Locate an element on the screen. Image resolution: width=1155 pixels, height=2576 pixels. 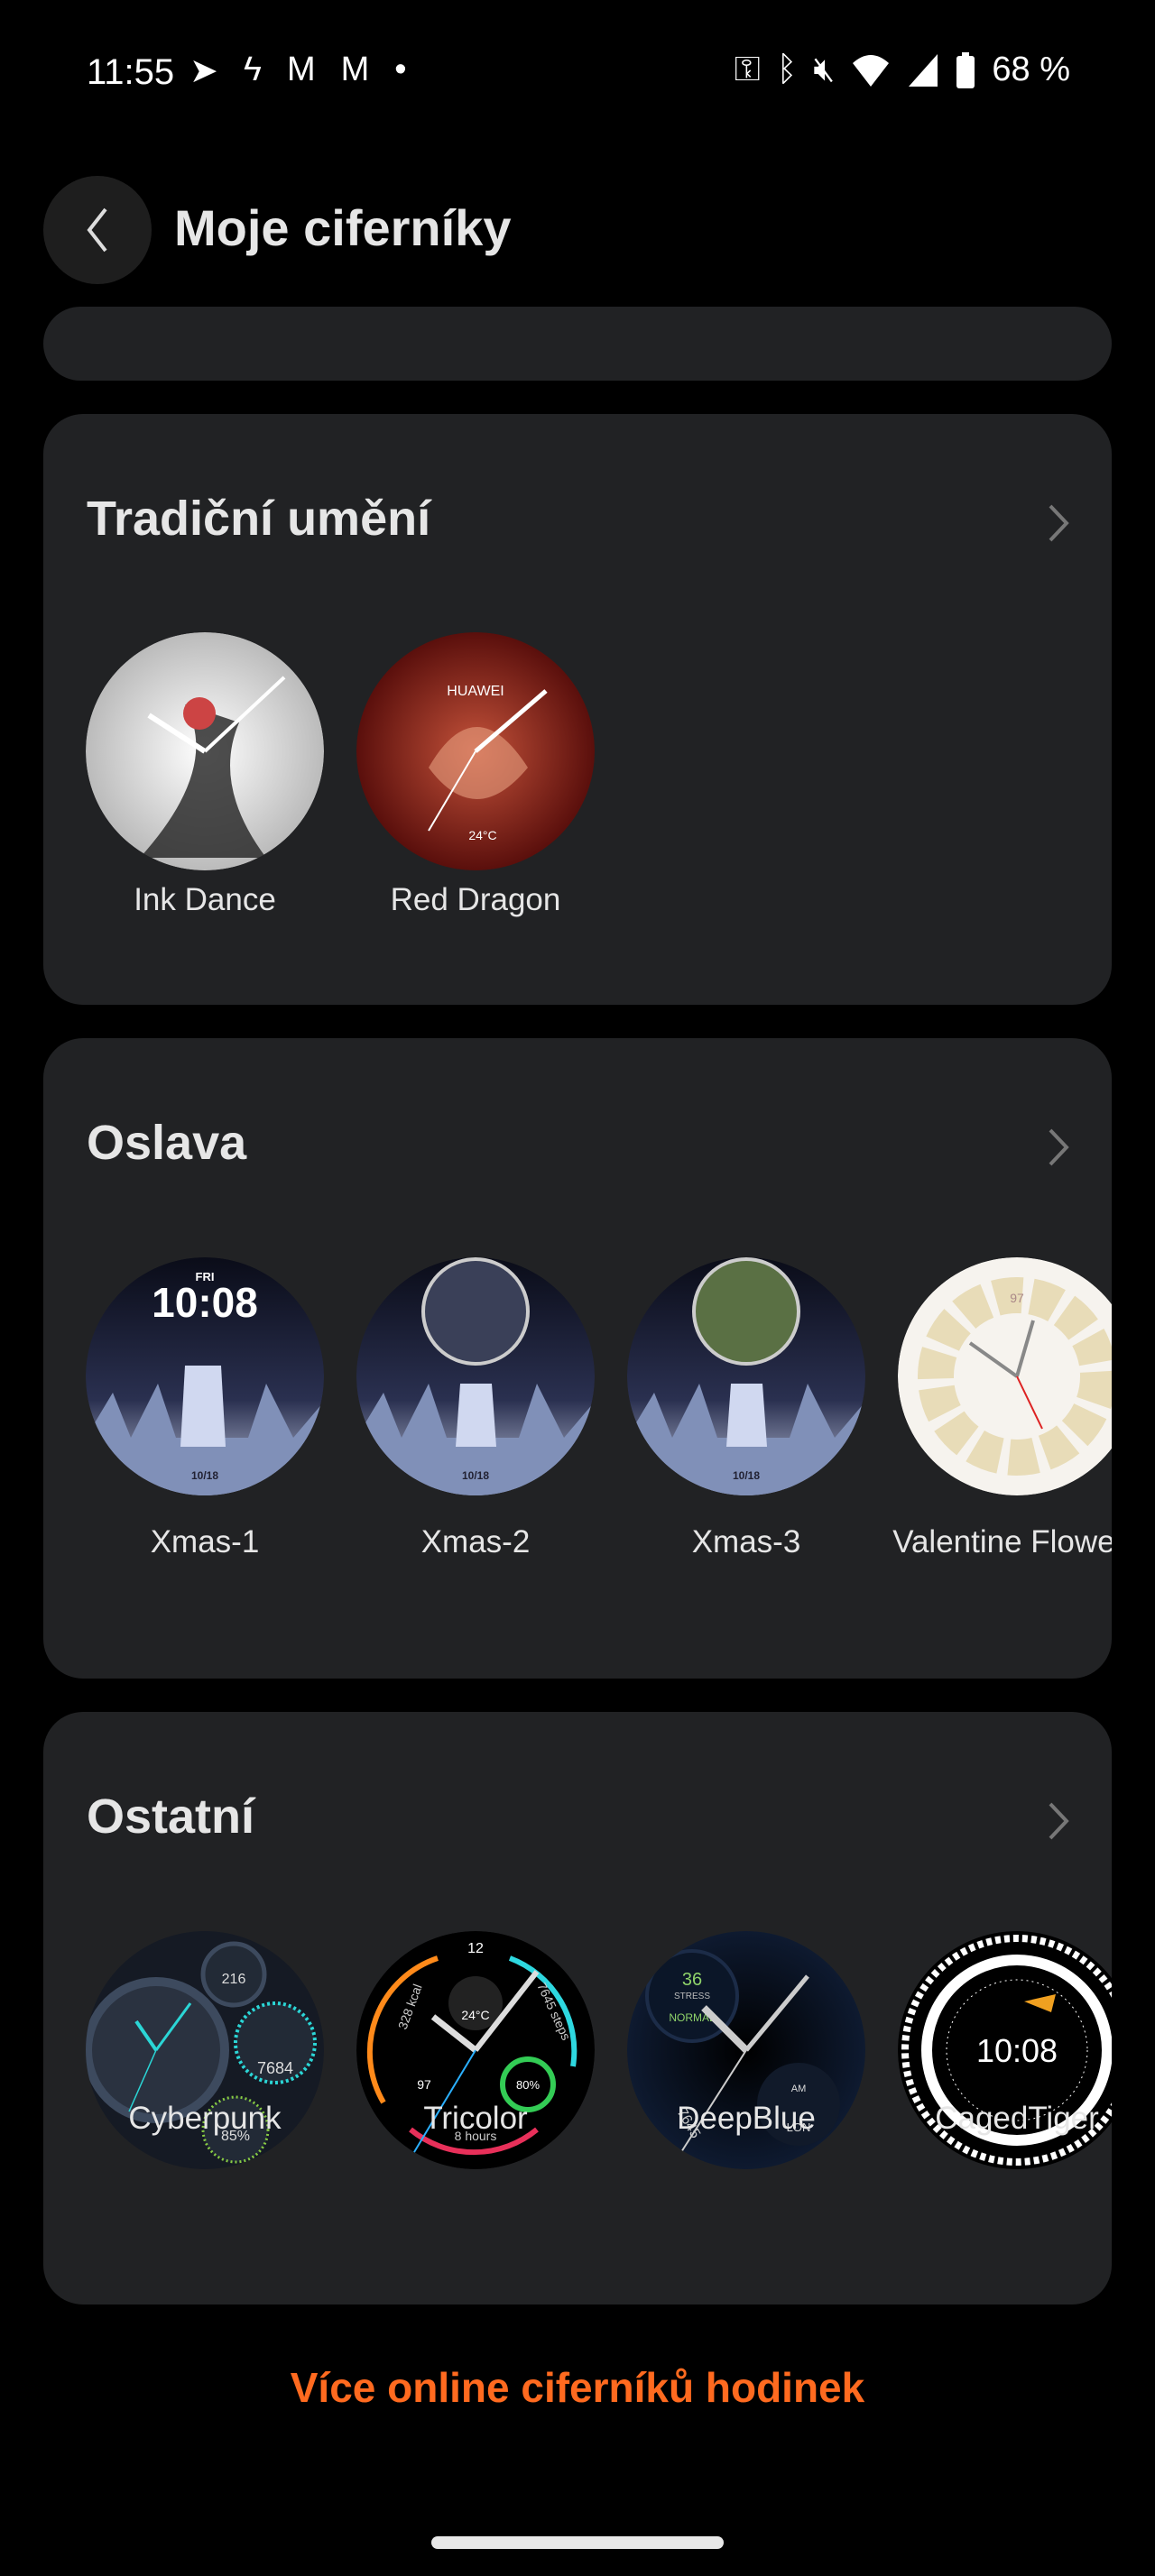
section-title: Ostatní is located at coordinates (171, 1816).